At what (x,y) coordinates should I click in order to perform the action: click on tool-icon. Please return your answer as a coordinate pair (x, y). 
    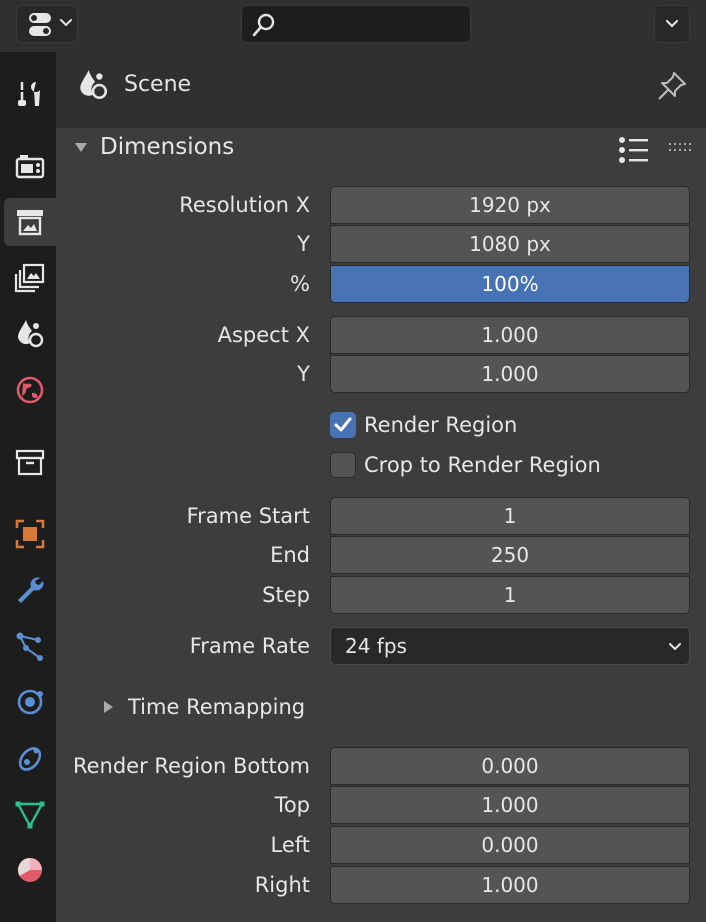
    Looking at the image, I should click on (29, 94).